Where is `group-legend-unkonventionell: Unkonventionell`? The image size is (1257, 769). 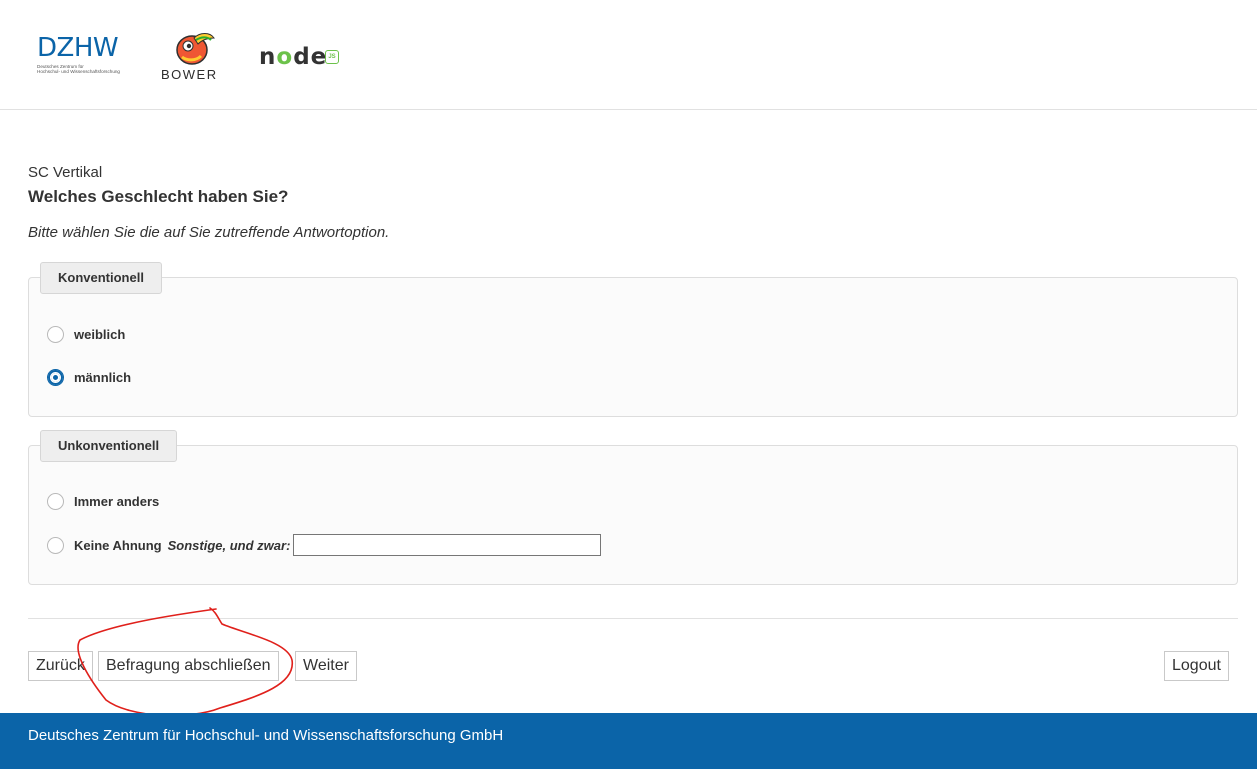
group-legend-unkonventionell: Unkonventionell is located at coordinates (109, 446).